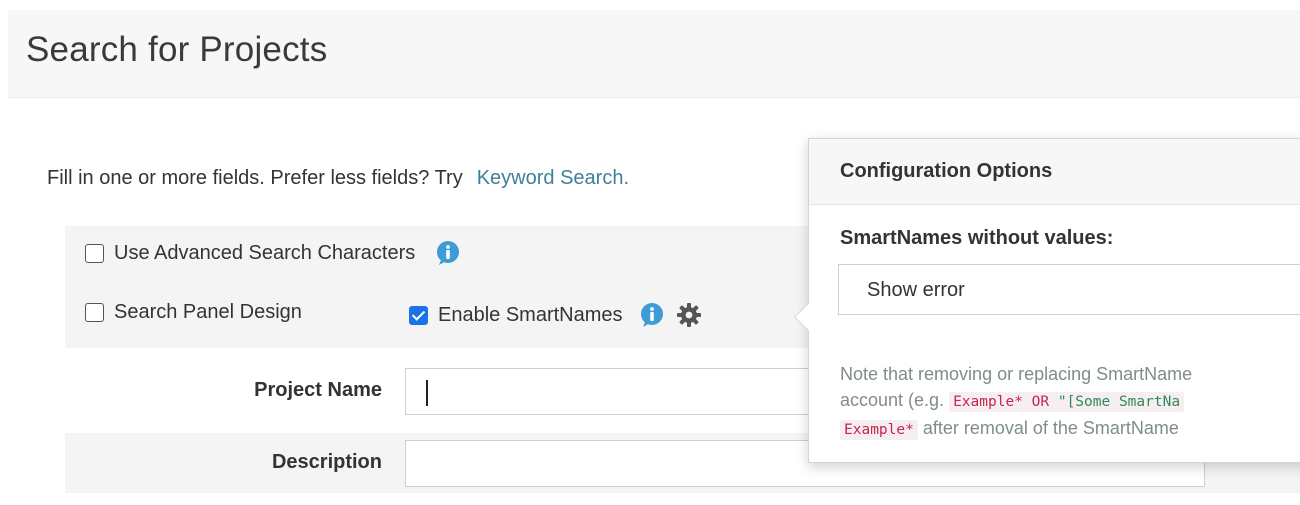 The image size is (1300, 505). Describe the element at coordinates (318, 390) in the screenshot. I see `project-name-label: Project Name` at that location.